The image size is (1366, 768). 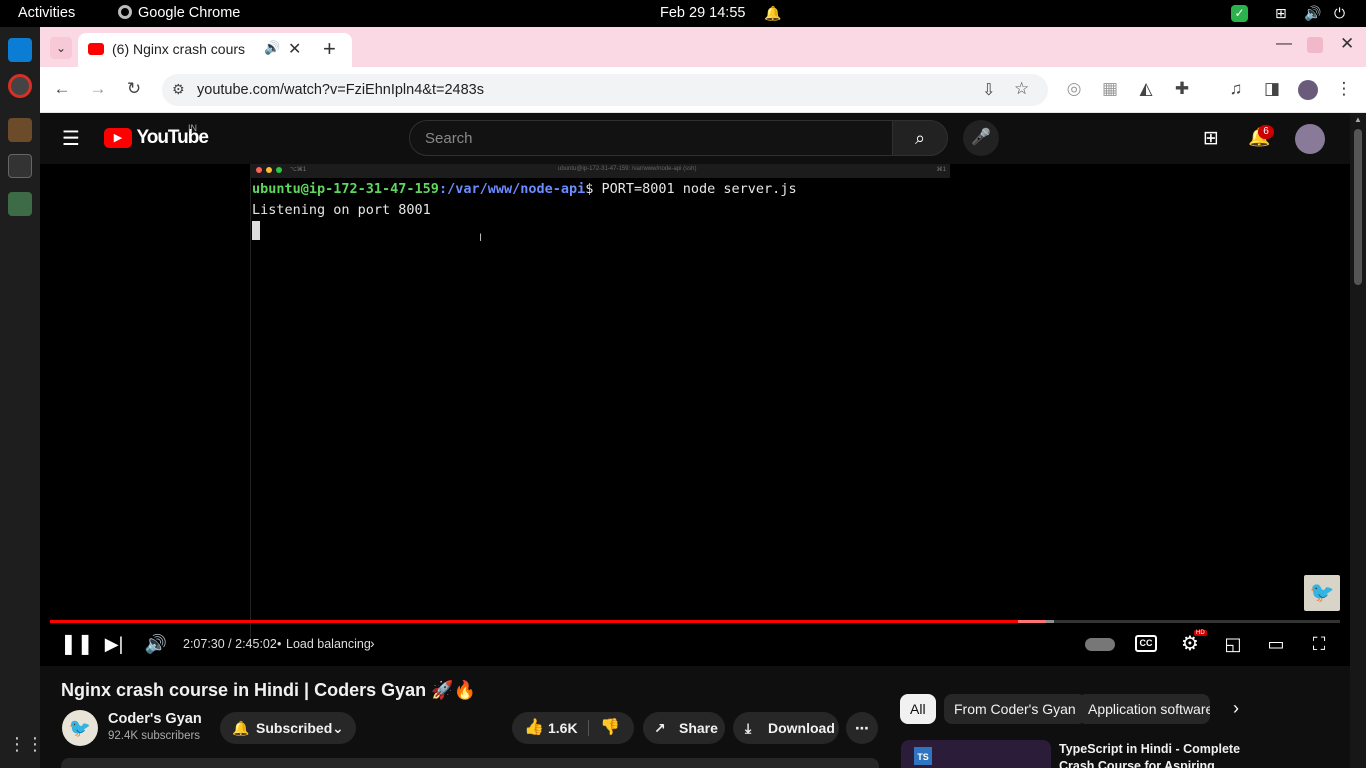 What do you see at coordinates (1236, 89) in the screenshot?
I see `media-control-icon: ♫` at bounding box center [1236, 89].